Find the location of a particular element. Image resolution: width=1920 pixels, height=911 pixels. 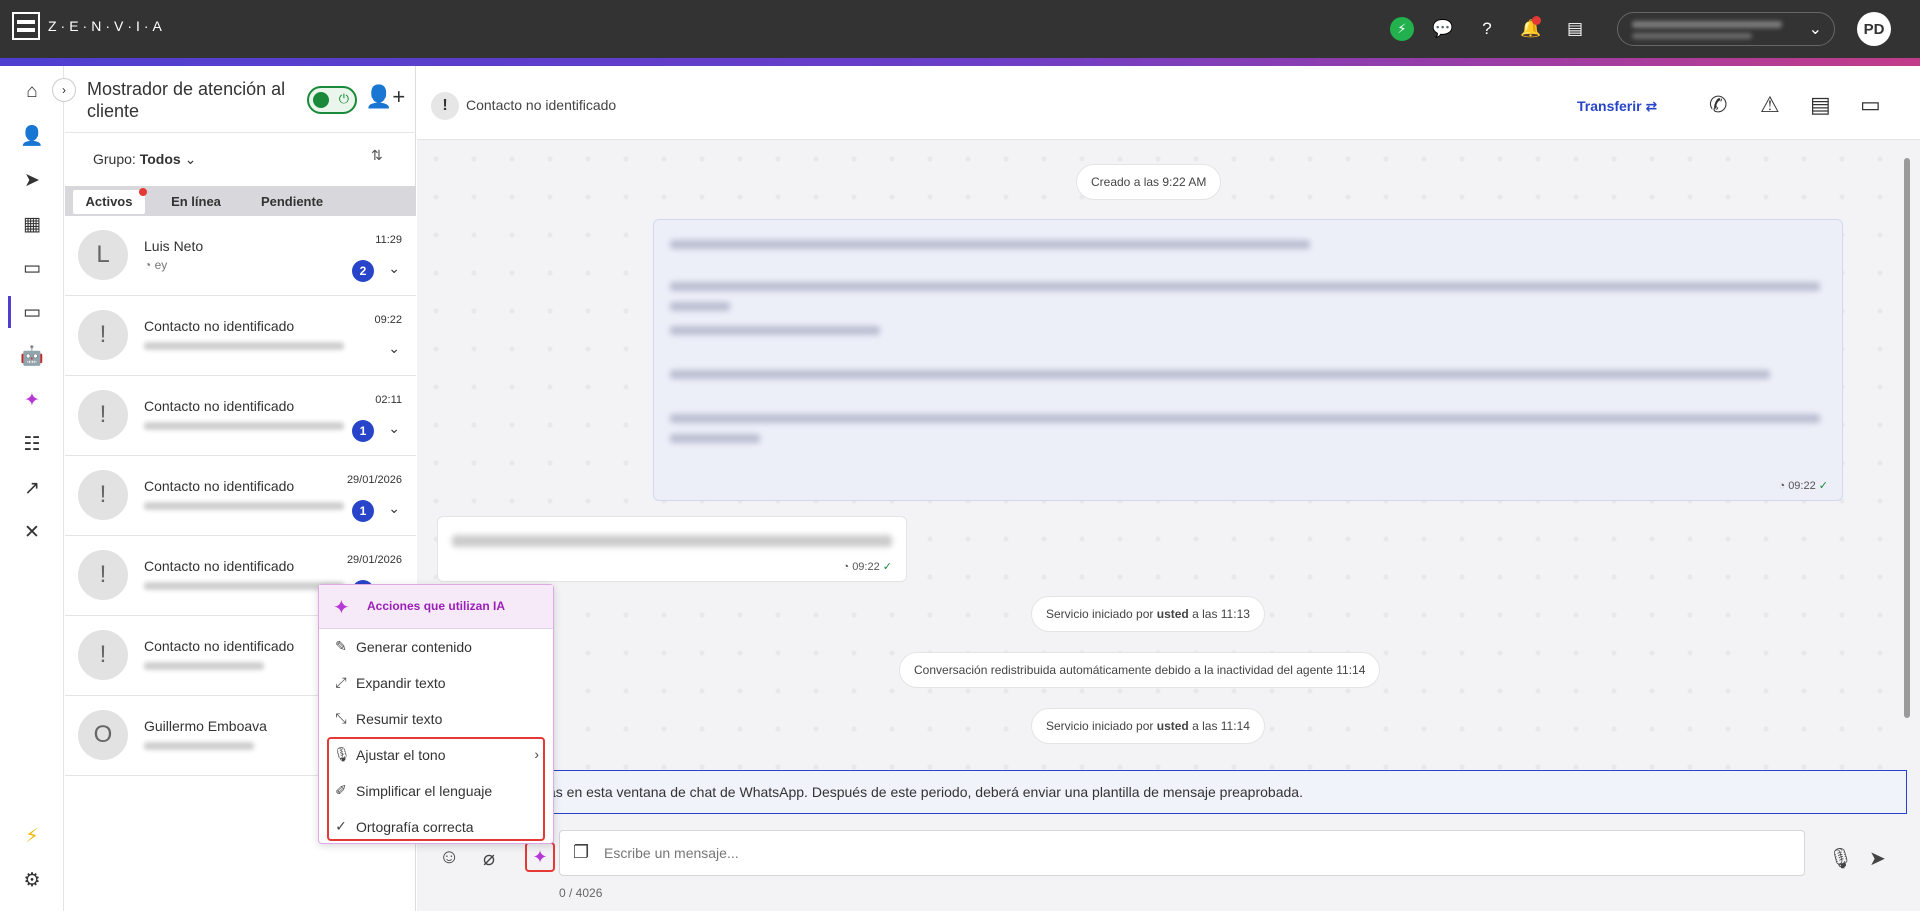

tab-en-linea: En línea is located at coordinates (196, 202).